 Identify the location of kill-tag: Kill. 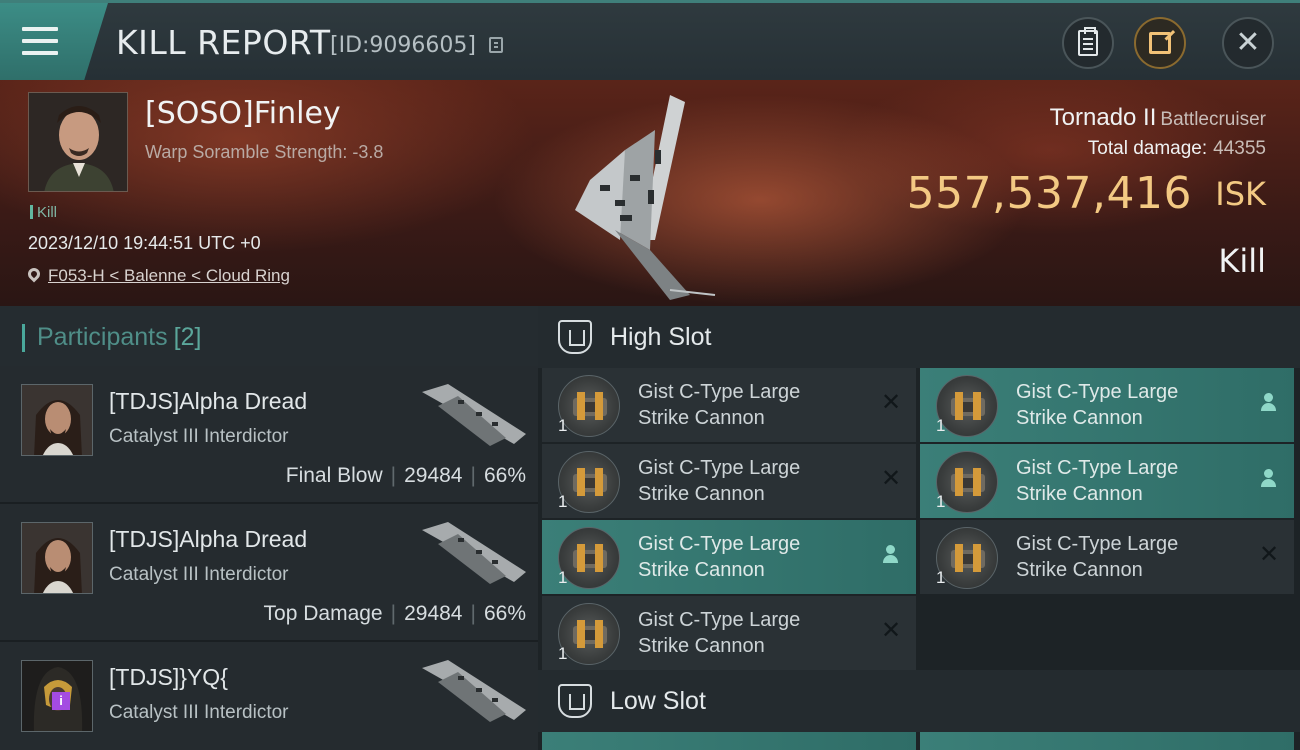
(43, 212).